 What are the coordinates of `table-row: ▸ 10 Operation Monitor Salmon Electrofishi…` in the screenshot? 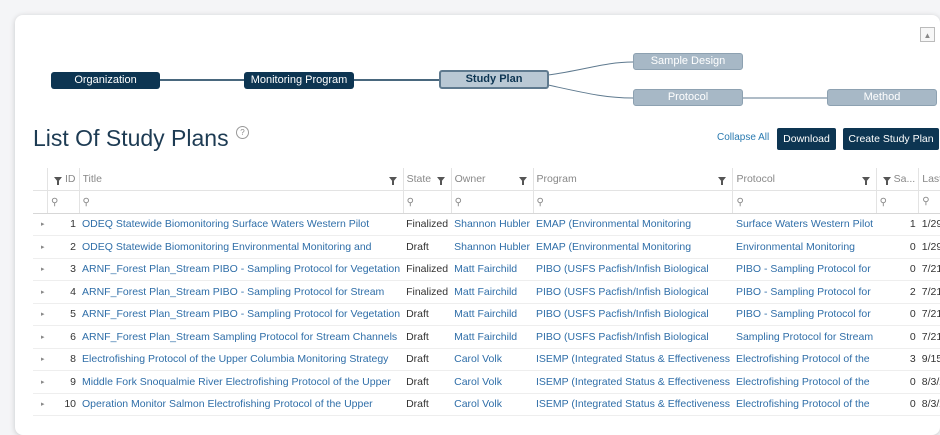 It's located at (486, 404).